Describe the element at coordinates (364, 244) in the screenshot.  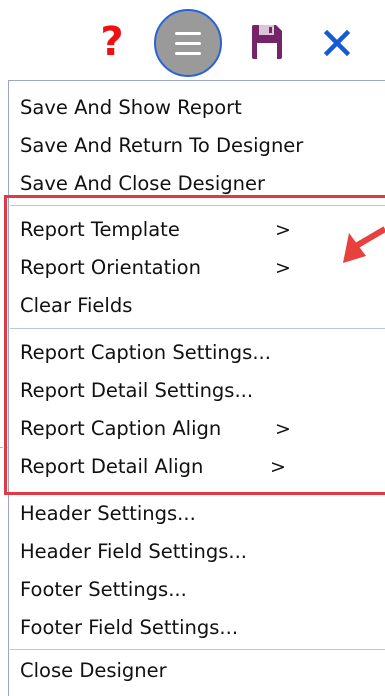
I see `red-arrow-icon` at that location.